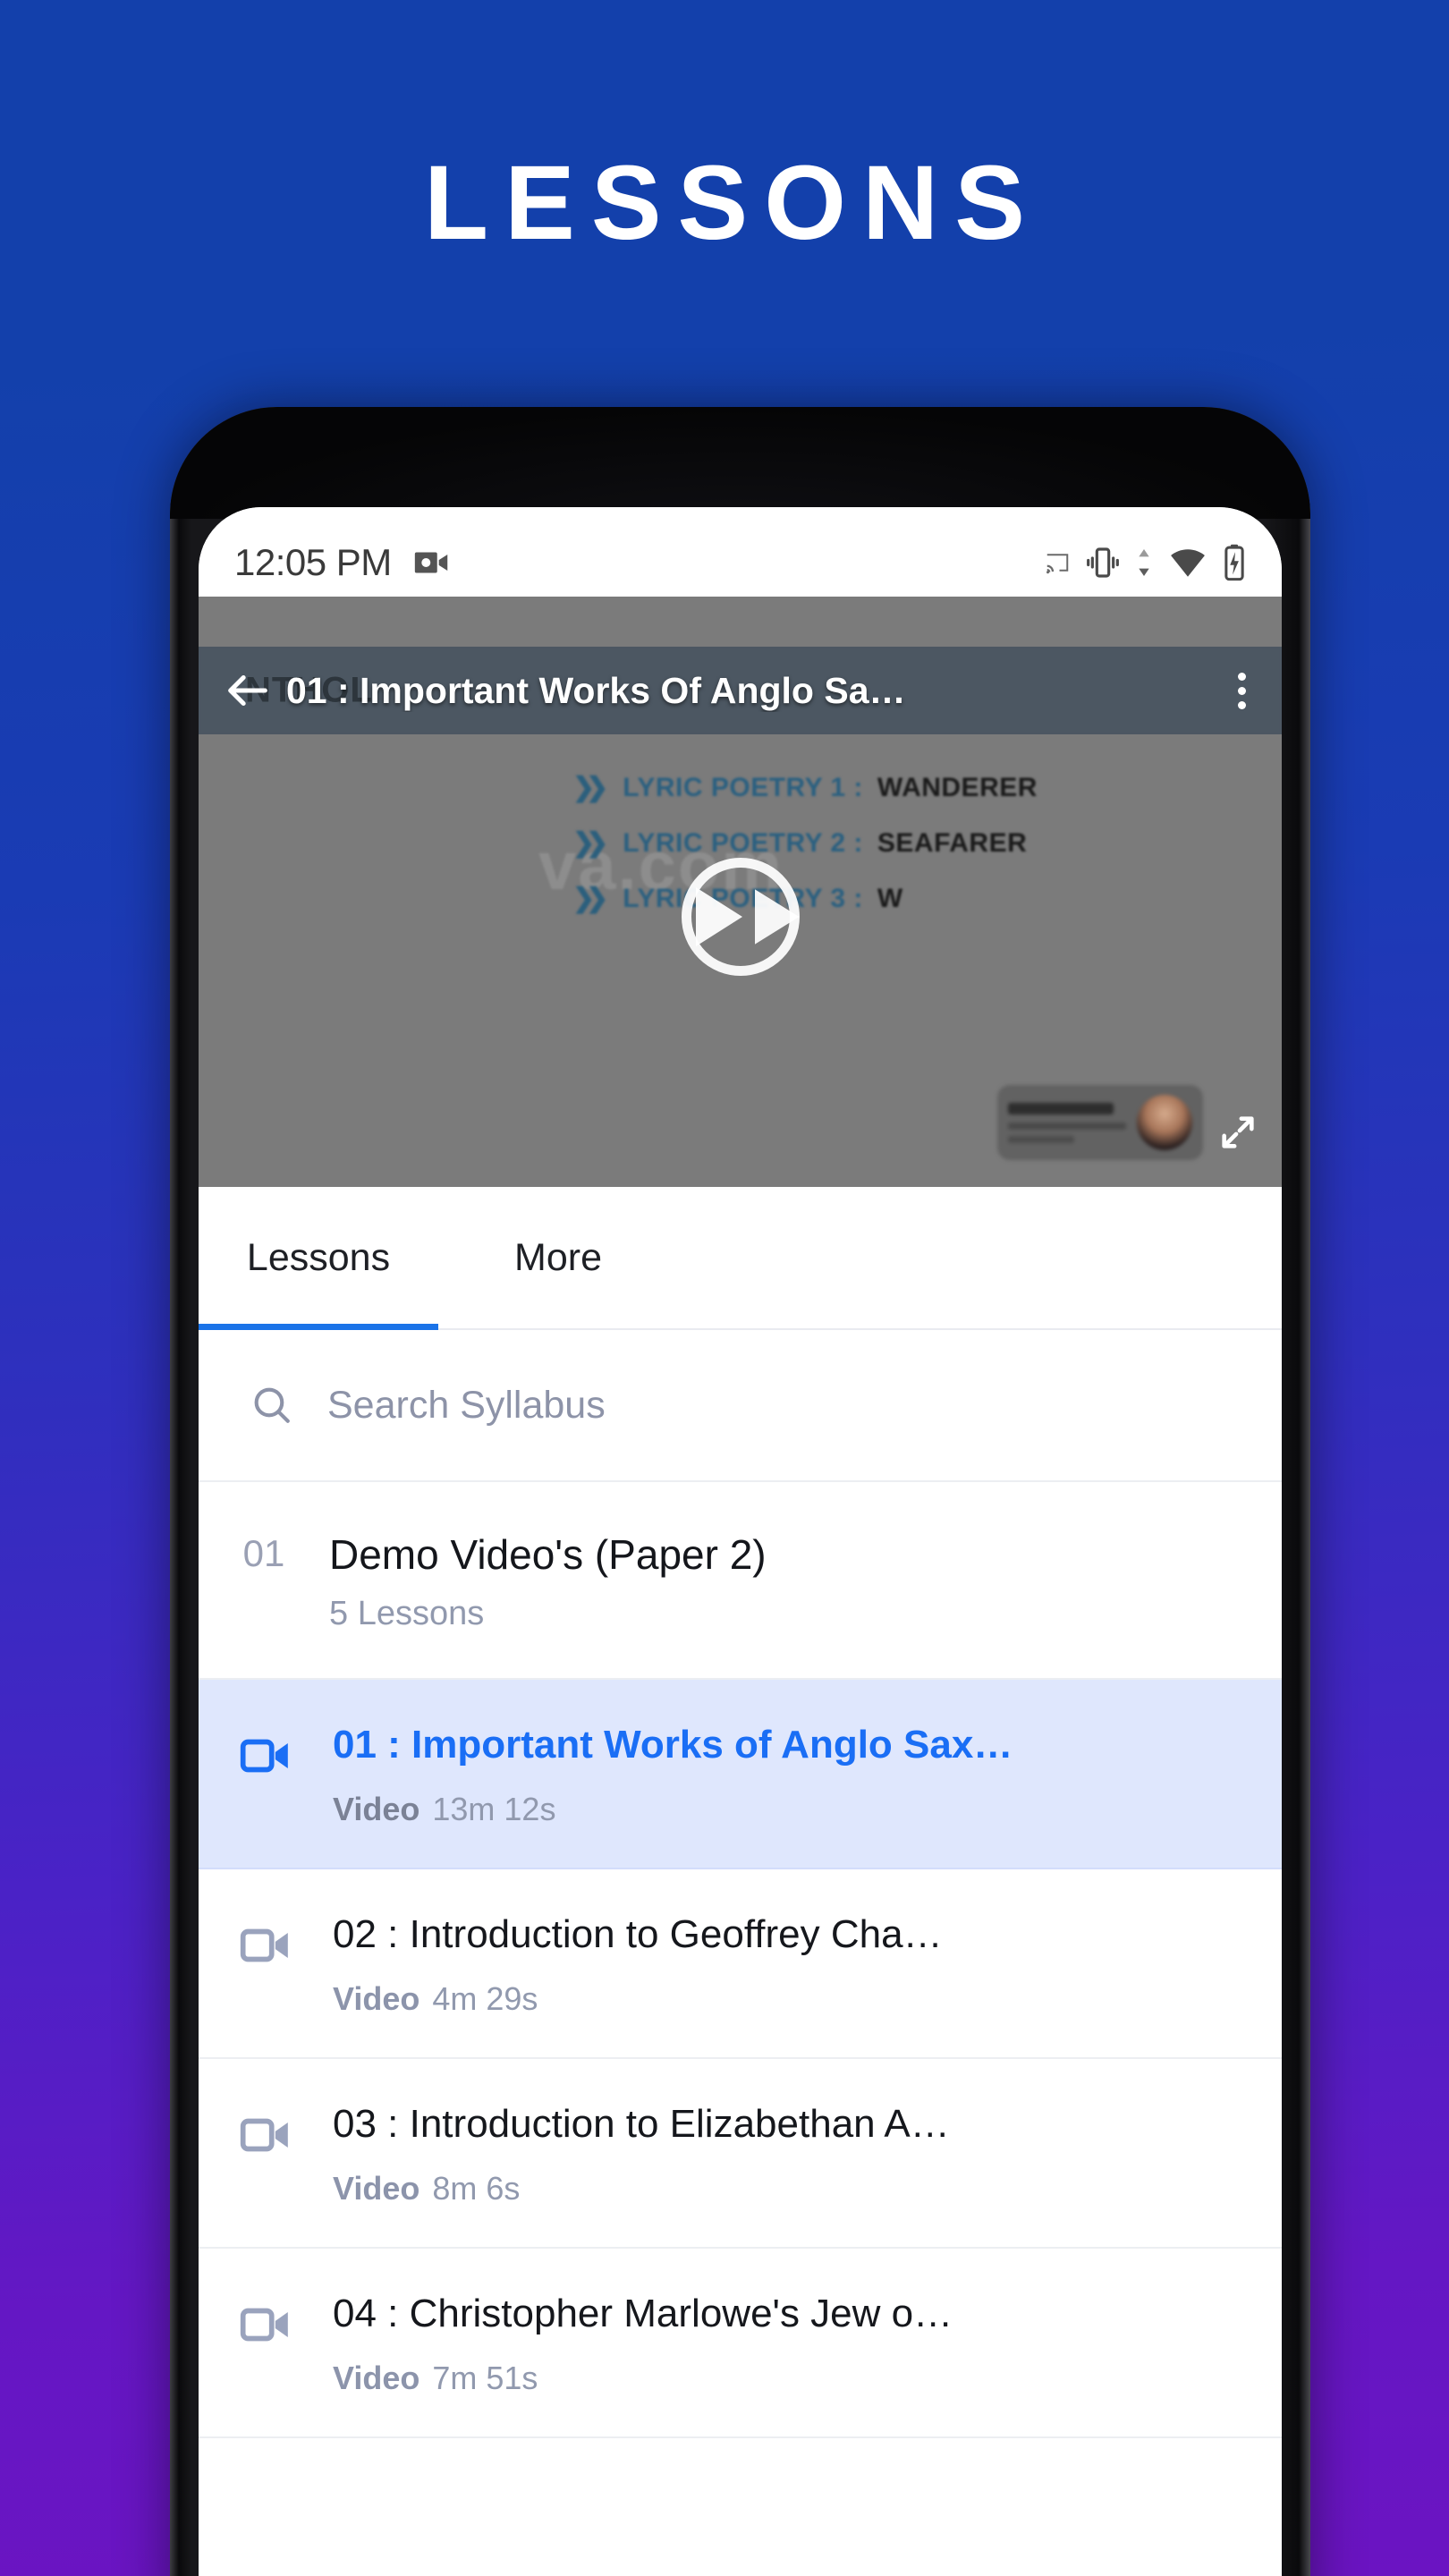 This screenshot has width=1449, height=2576. I want to click on battery-charging-icon, so click(1234, 562).